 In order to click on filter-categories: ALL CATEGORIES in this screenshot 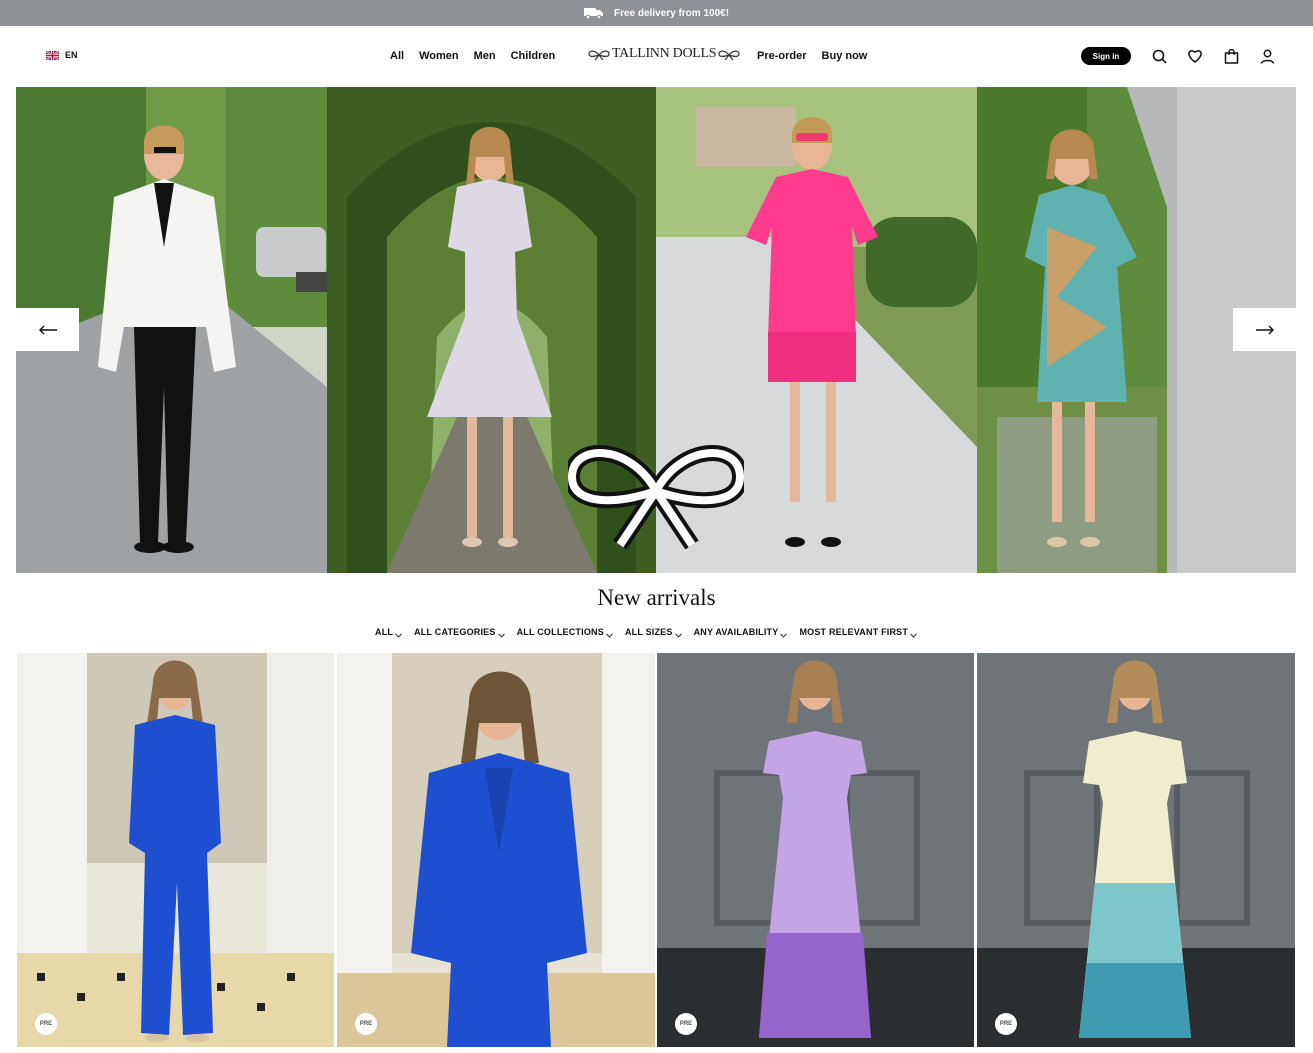, I will do `click(459, 632)`.